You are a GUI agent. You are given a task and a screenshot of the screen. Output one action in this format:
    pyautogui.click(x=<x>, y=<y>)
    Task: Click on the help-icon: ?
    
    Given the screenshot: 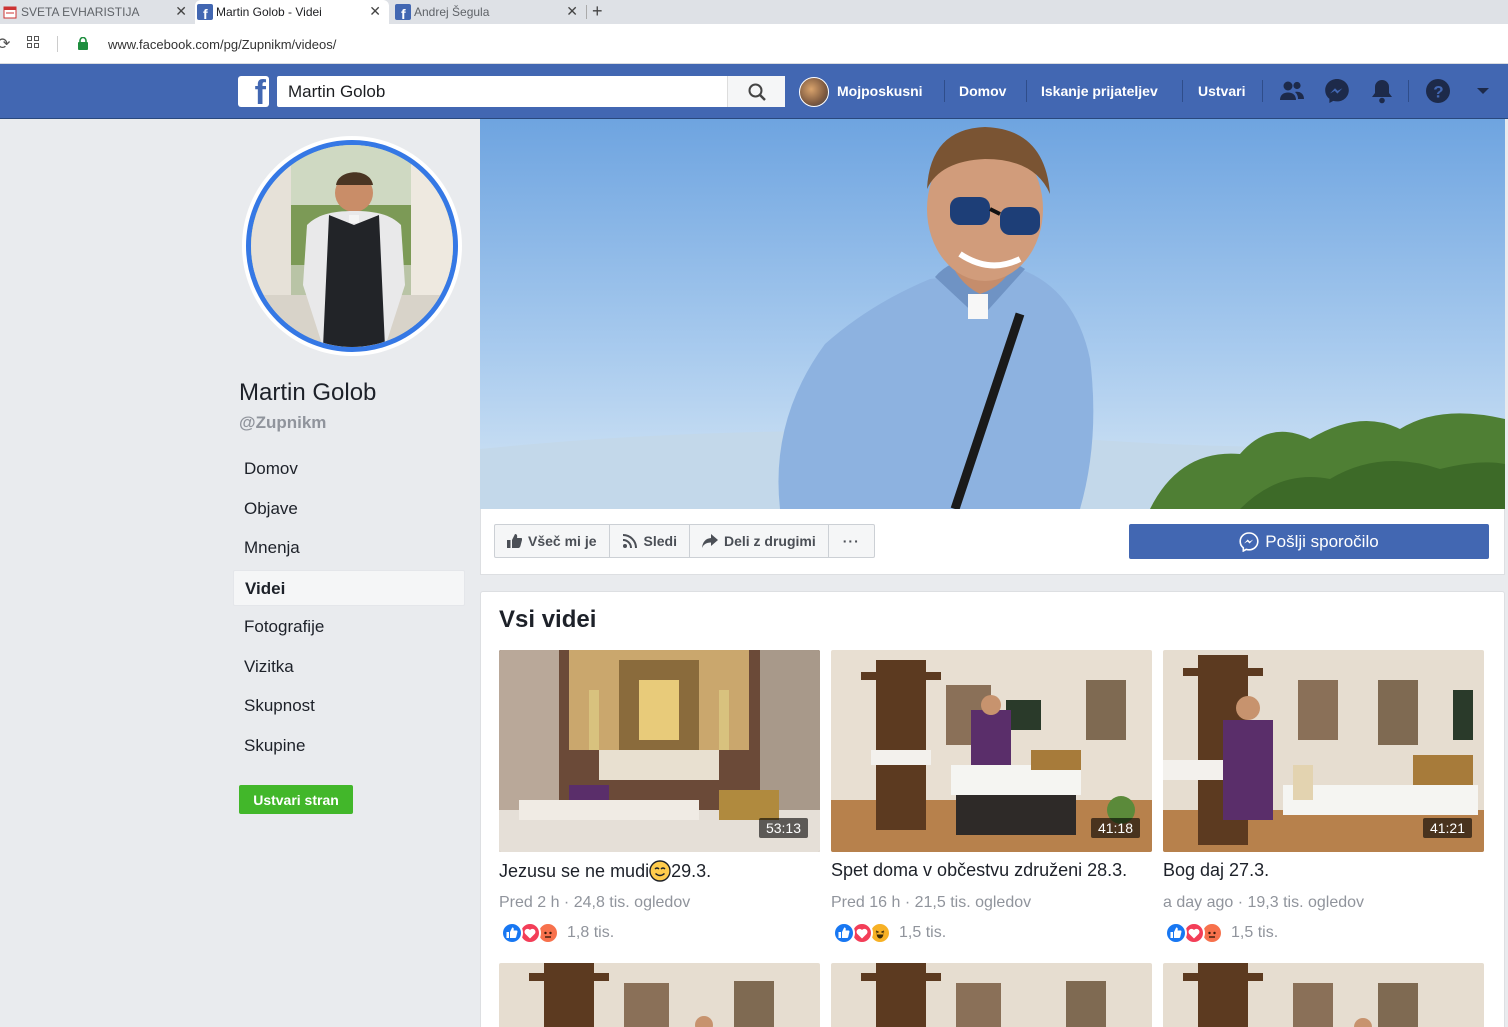 What is the action you would take?
    pyautogui.click(x=1438, y=91)
    